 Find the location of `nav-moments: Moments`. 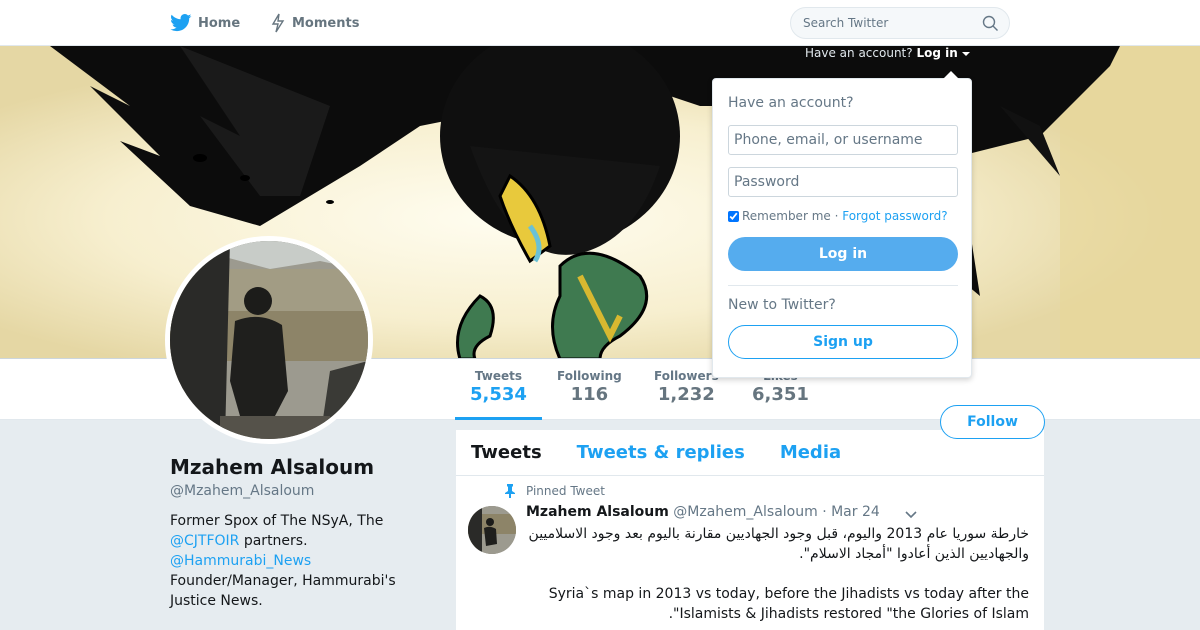

nav-moments: Moments is located at coordinates (314, 23).